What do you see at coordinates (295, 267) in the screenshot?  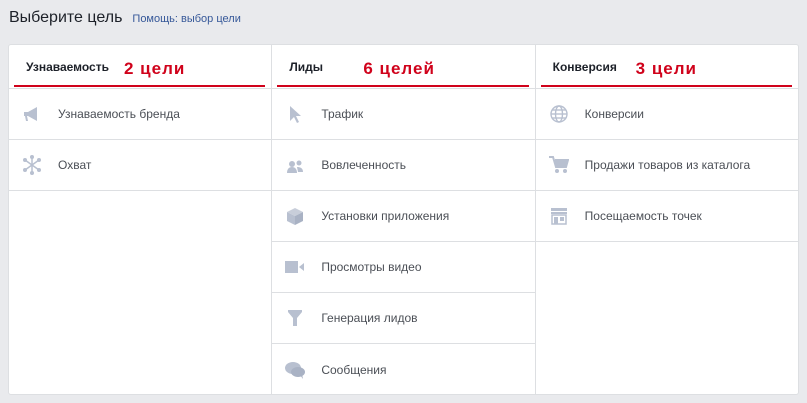 I see `video-camera-icon` at bounding box center [295, 267].